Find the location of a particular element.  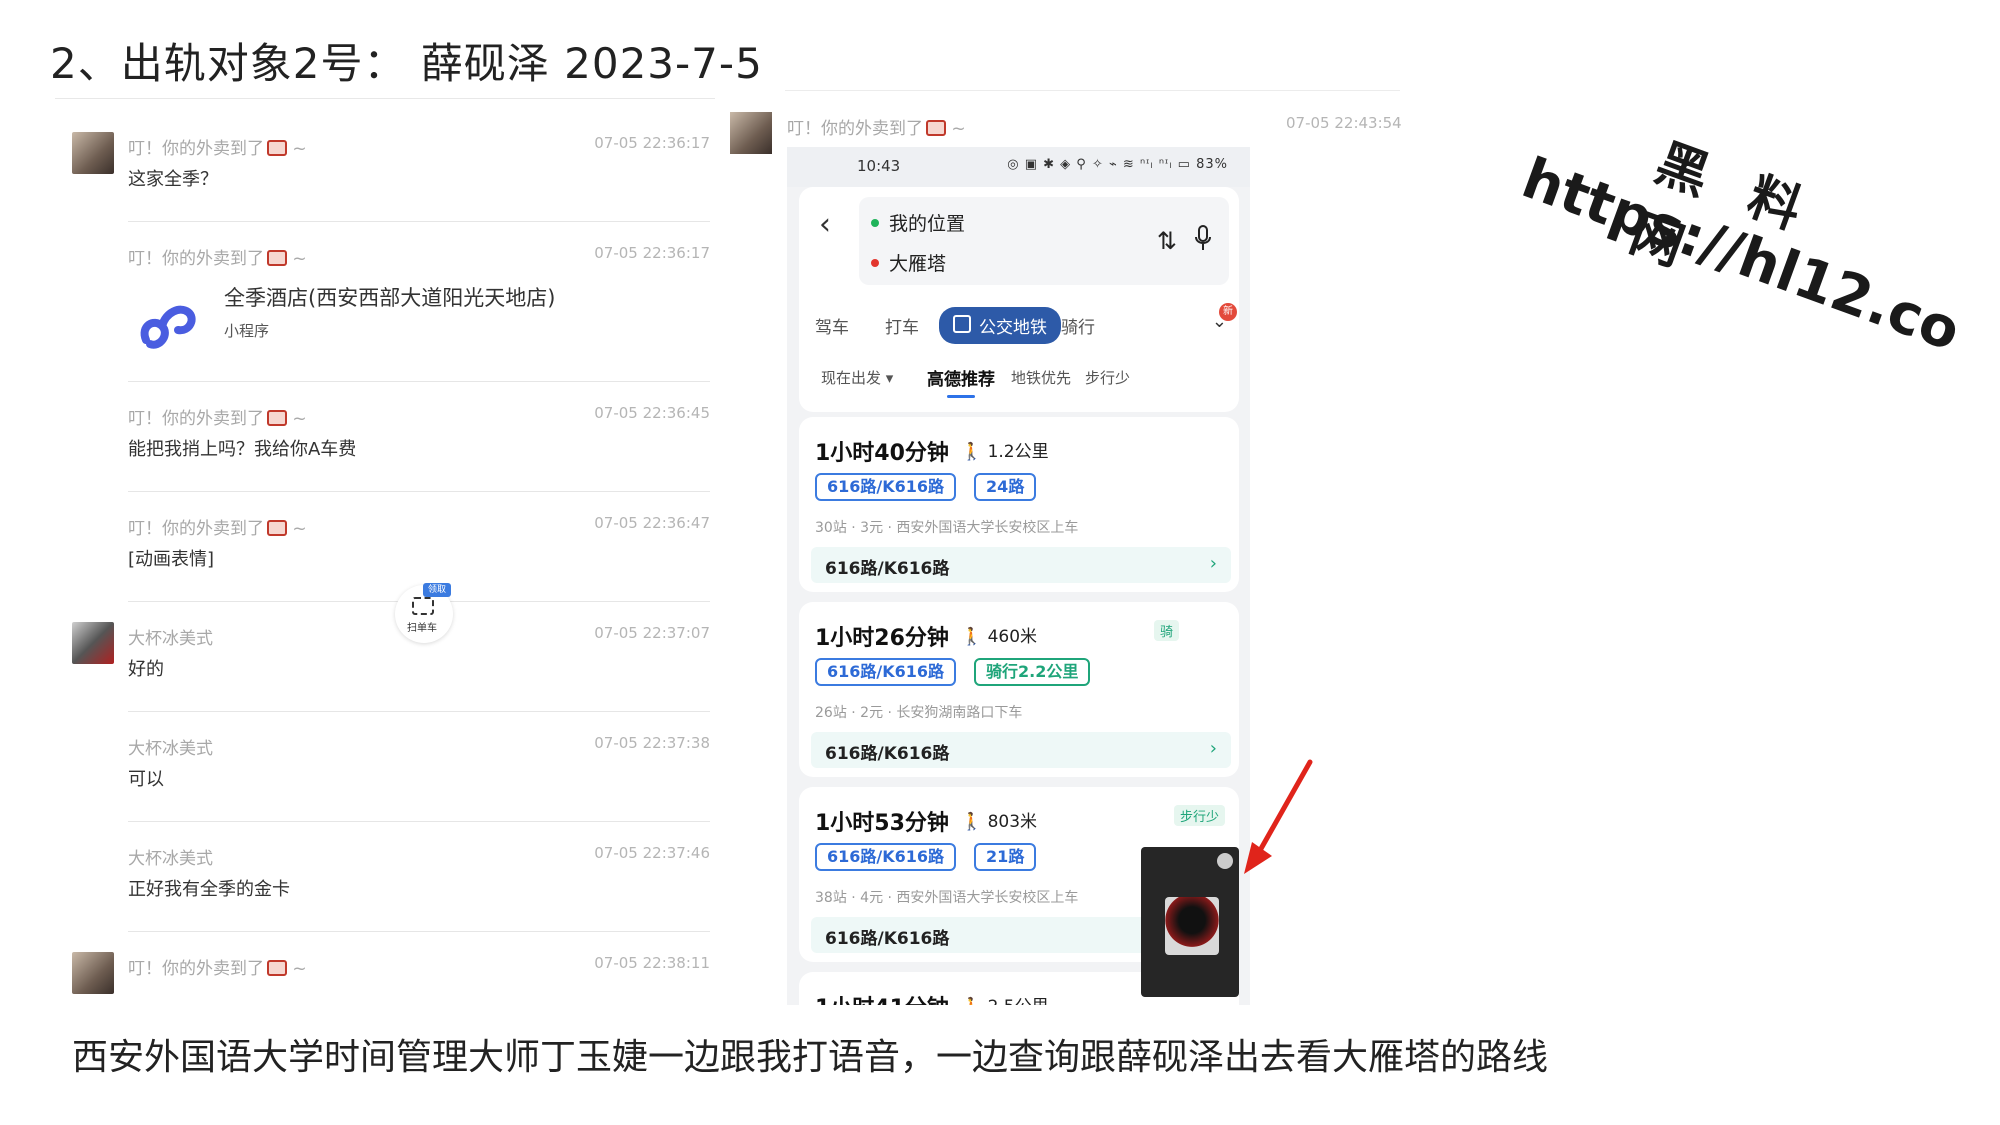

tab-drive: 驾车 is located at coordinates (832, 325).